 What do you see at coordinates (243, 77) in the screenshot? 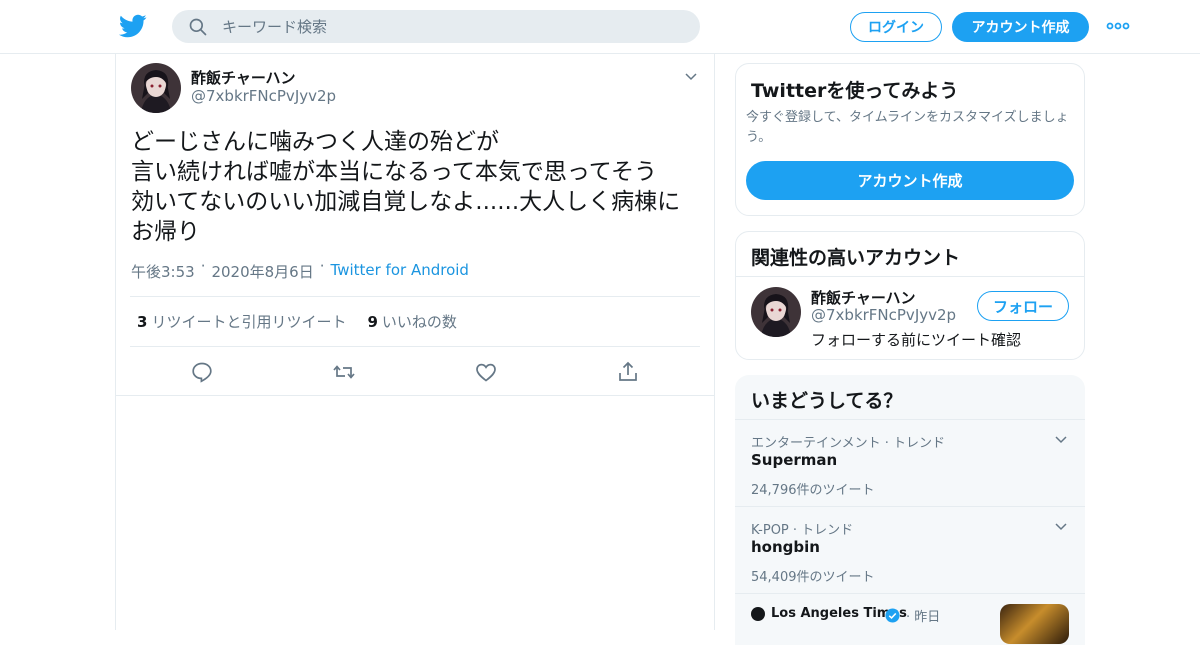
I see `author-name: 酢飯チャーハン` at bounding box center [243, 77].